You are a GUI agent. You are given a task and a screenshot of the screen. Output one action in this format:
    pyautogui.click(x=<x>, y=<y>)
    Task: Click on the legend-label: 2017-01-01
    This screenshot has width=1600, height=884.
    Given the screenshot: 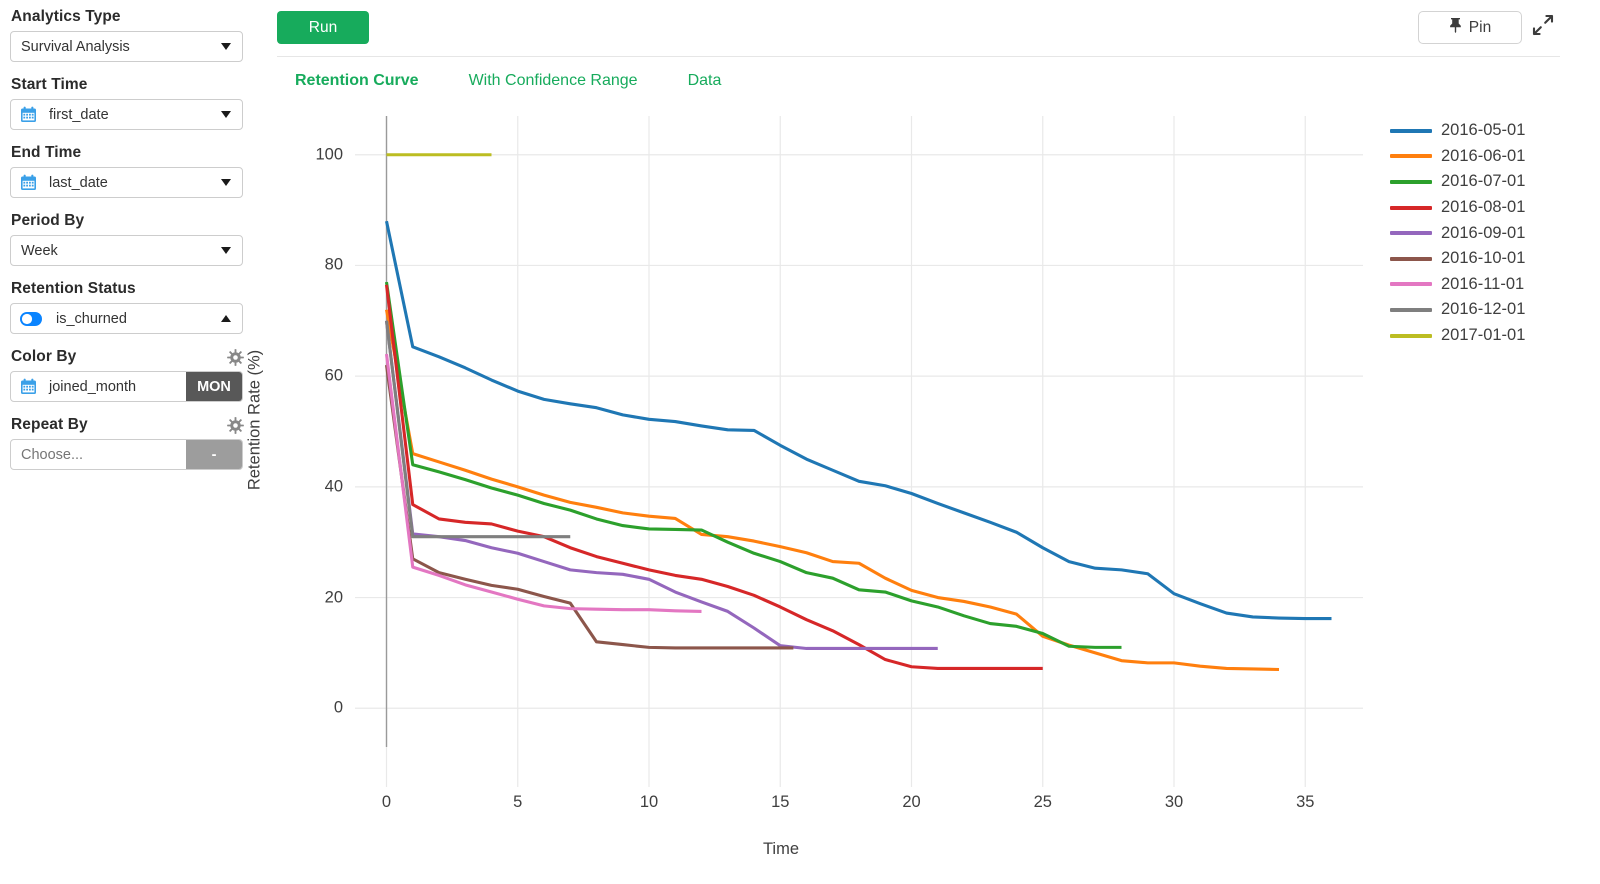 What is the action you would take?
    pyautogui.click(x=1483, y=335)
    